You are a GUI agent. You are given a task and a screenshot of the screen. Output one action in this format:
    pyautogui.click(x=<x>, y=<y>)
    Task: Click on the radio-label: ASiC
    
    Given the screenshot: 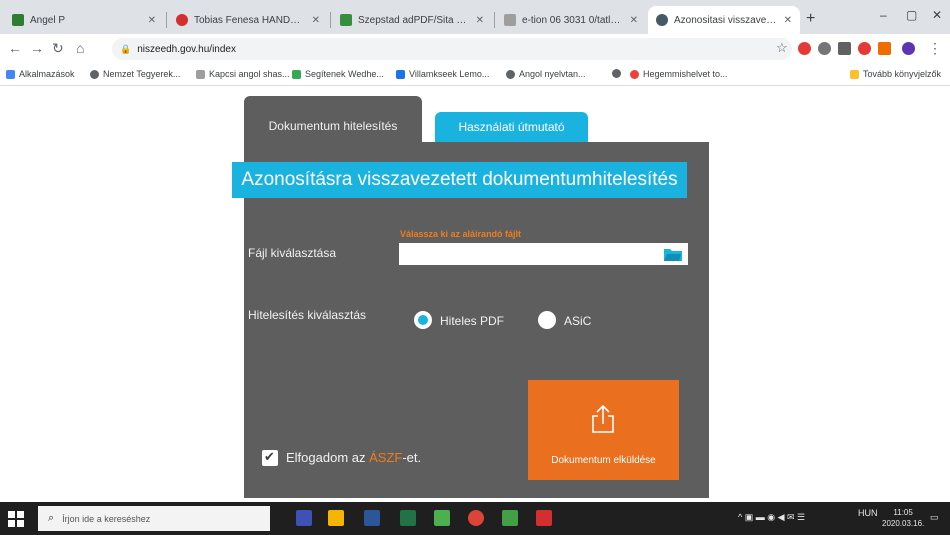 What is the action you would take?
    pyautogui.click(x=578, y=321)
    